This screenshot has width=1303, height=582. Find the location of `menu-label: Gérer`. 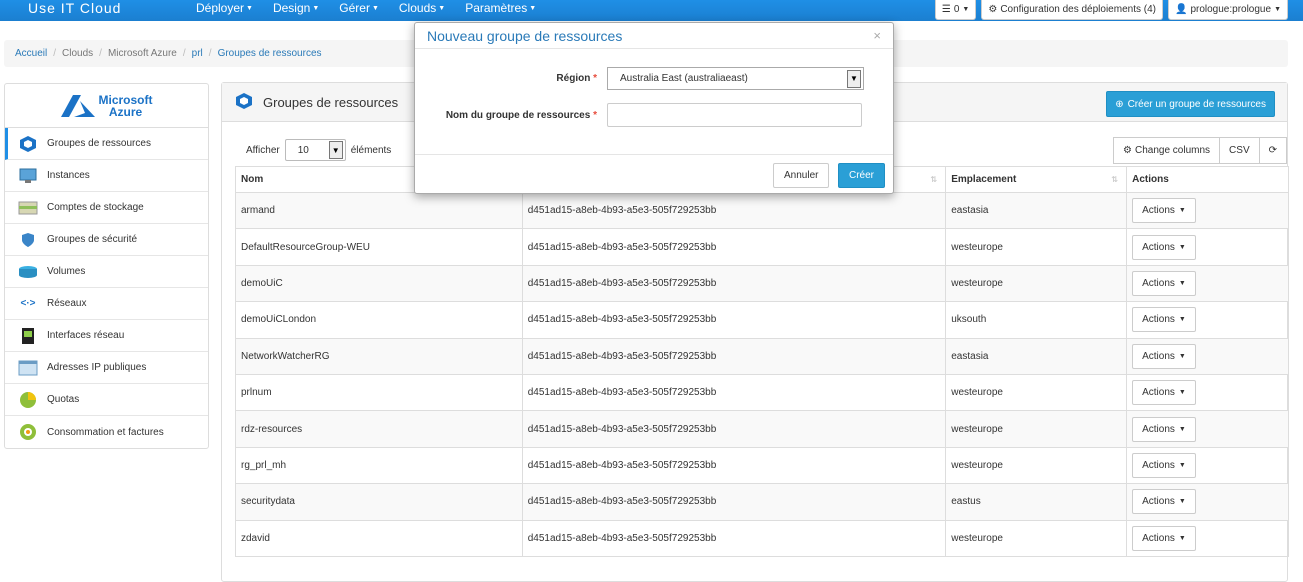

menu-label: Gérer is located at coordinates (354, 8).